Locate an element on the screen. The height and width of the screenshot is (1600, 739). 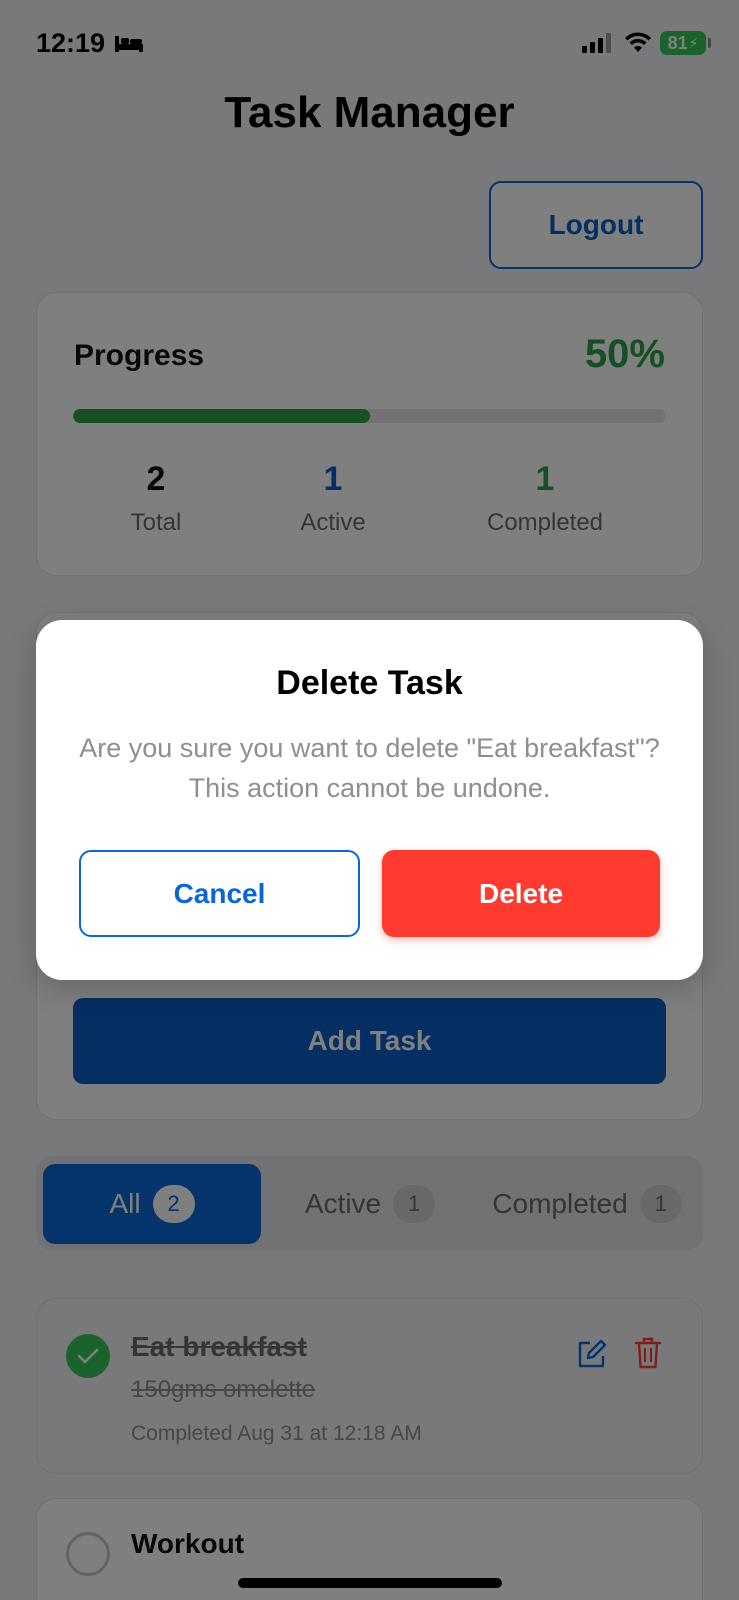
dialog-title: Delete Task is located at coordinates (369, 683).